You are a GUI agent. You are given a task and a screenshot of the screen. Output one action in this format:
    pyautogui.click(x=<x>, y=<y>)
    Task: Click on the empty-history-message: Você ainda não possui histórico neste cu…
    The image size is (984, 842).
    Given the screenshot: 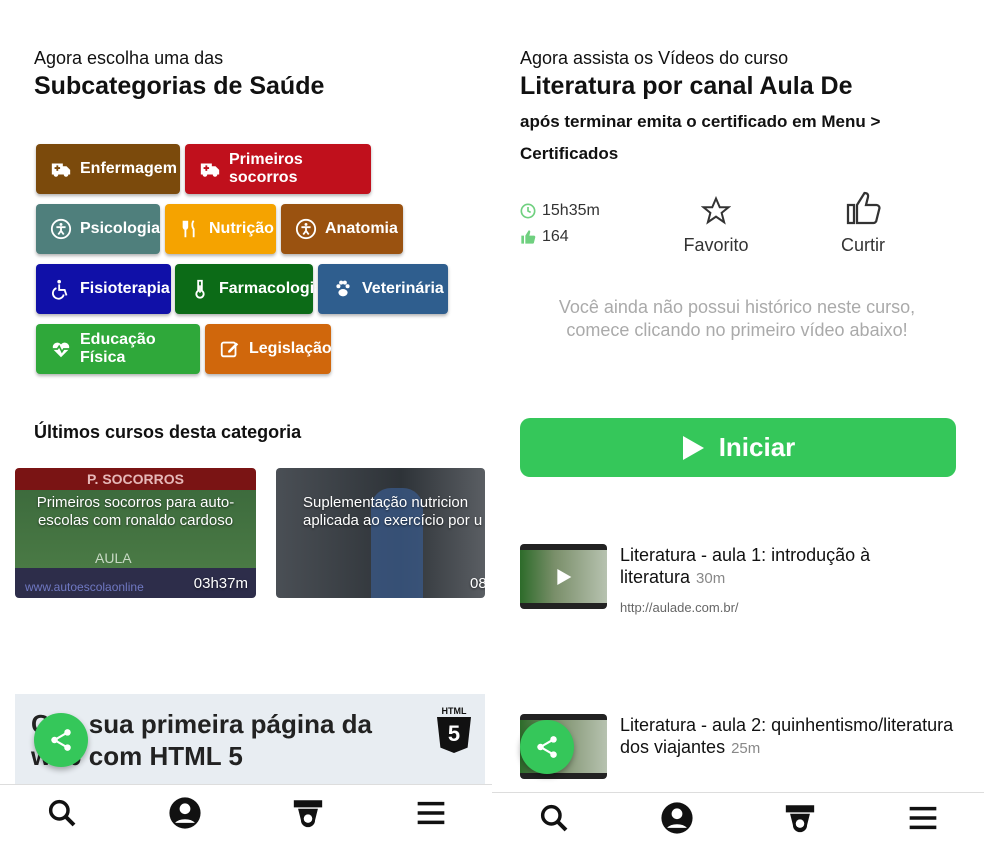 What is the action you would take?
    pyautogui.click(x=737, y=318)
    